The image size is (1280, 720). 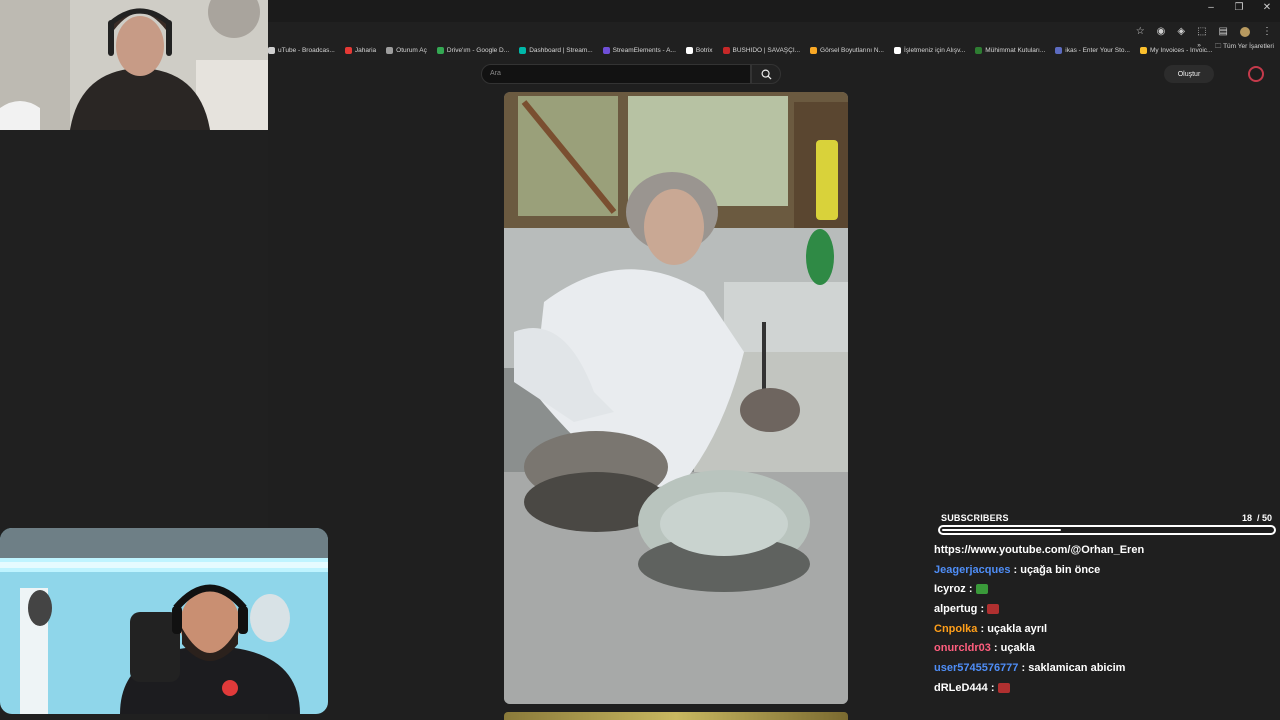 I want to click on chat-message: user5745576777 : saklamican abicim, so click(x=1107, y=669).